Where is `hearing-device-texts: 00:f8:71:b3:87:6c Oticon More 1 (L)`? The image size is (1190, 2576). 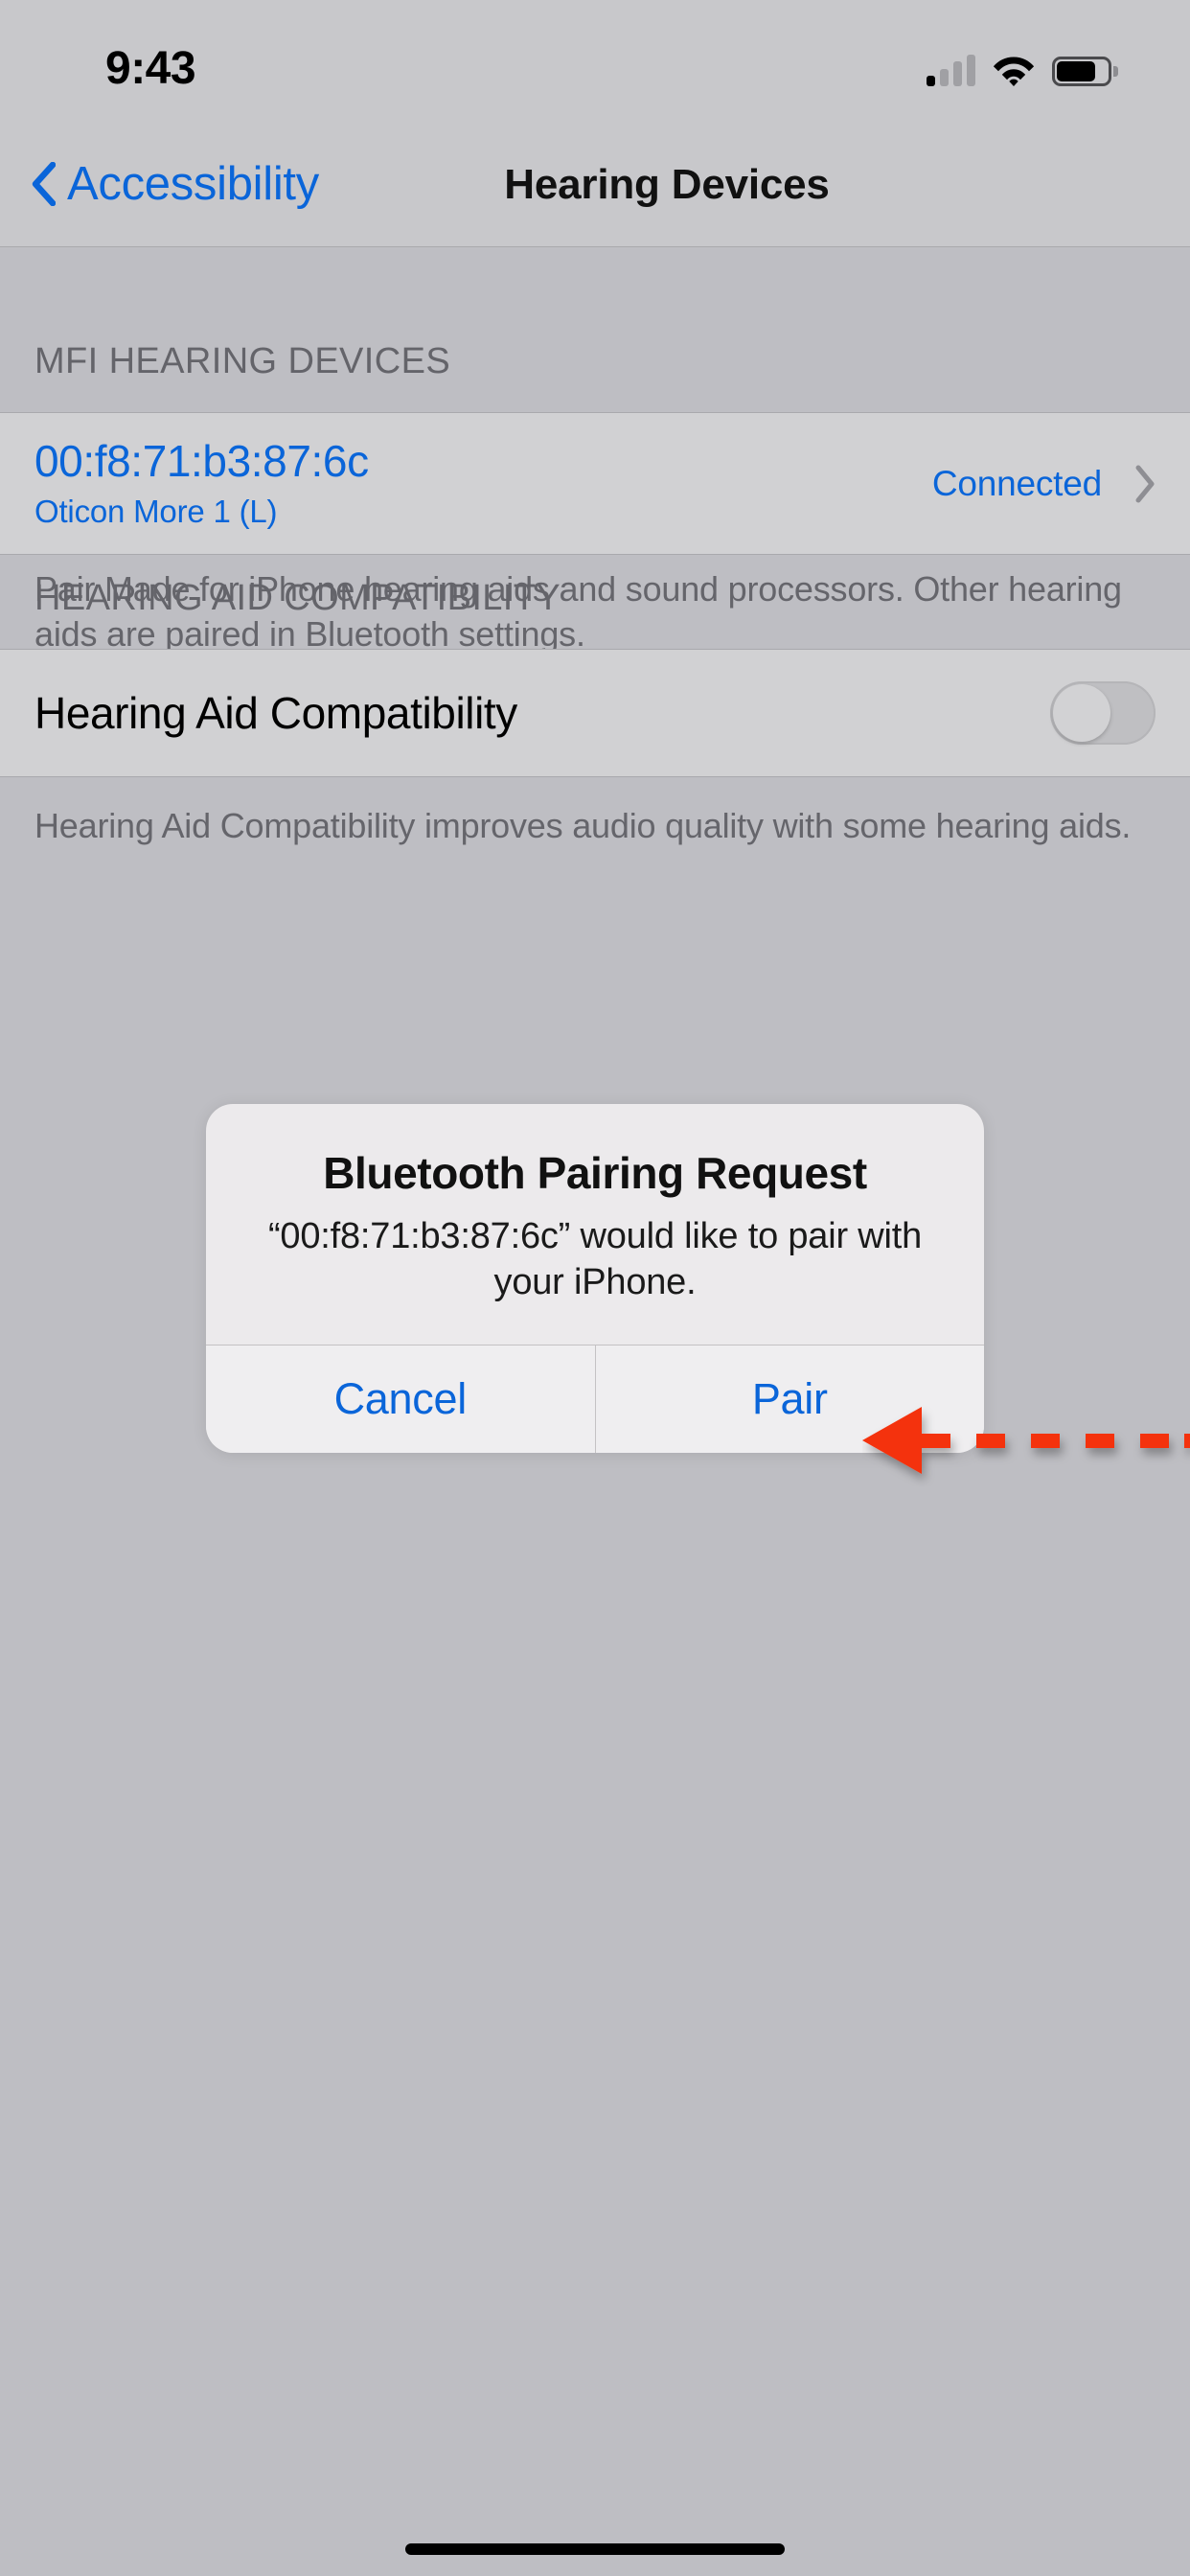 hearing-device-texts: 00:f8:71:b3:87:6c Oticon More 1 (L) is located at coordinates (483, 483).